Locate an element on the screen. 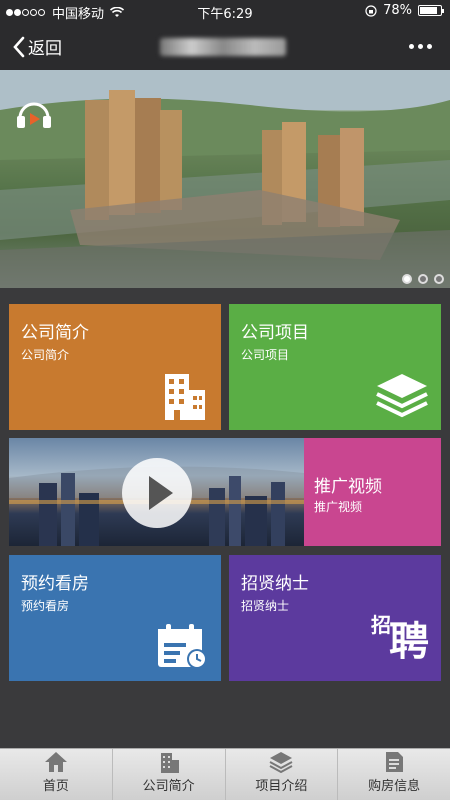 The image size is (450, 800). tab-label: 购房信息 is located at coordinates (394, 786).